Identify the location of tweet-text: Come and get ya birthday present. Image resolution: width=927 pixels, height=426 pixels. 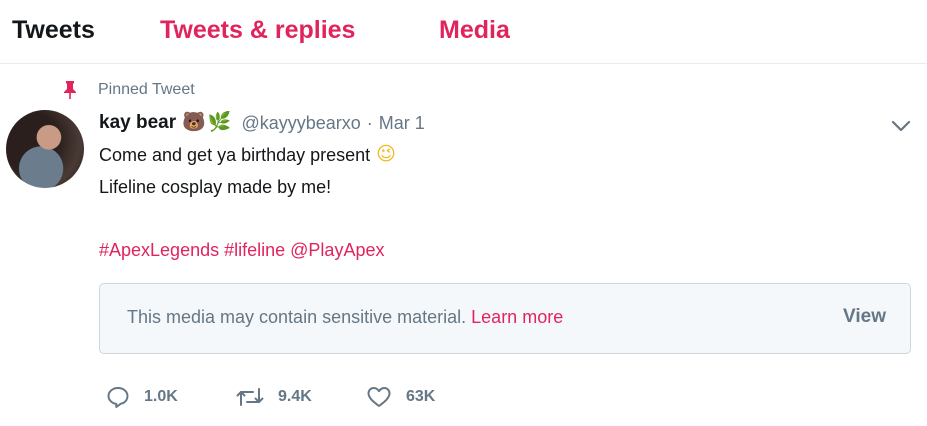
(235, 155).